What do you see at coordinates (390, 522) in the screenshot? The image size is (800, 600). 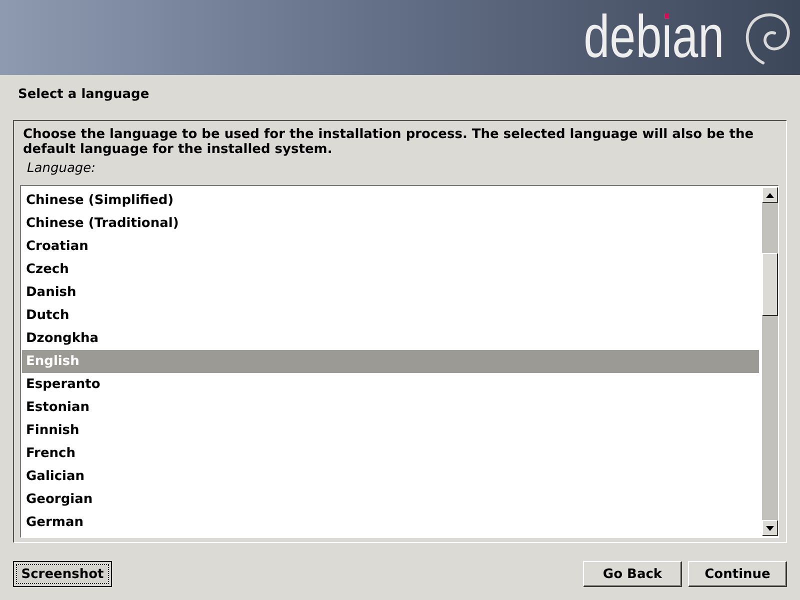 I see `language-option: German` at bounding box center [390, 522].